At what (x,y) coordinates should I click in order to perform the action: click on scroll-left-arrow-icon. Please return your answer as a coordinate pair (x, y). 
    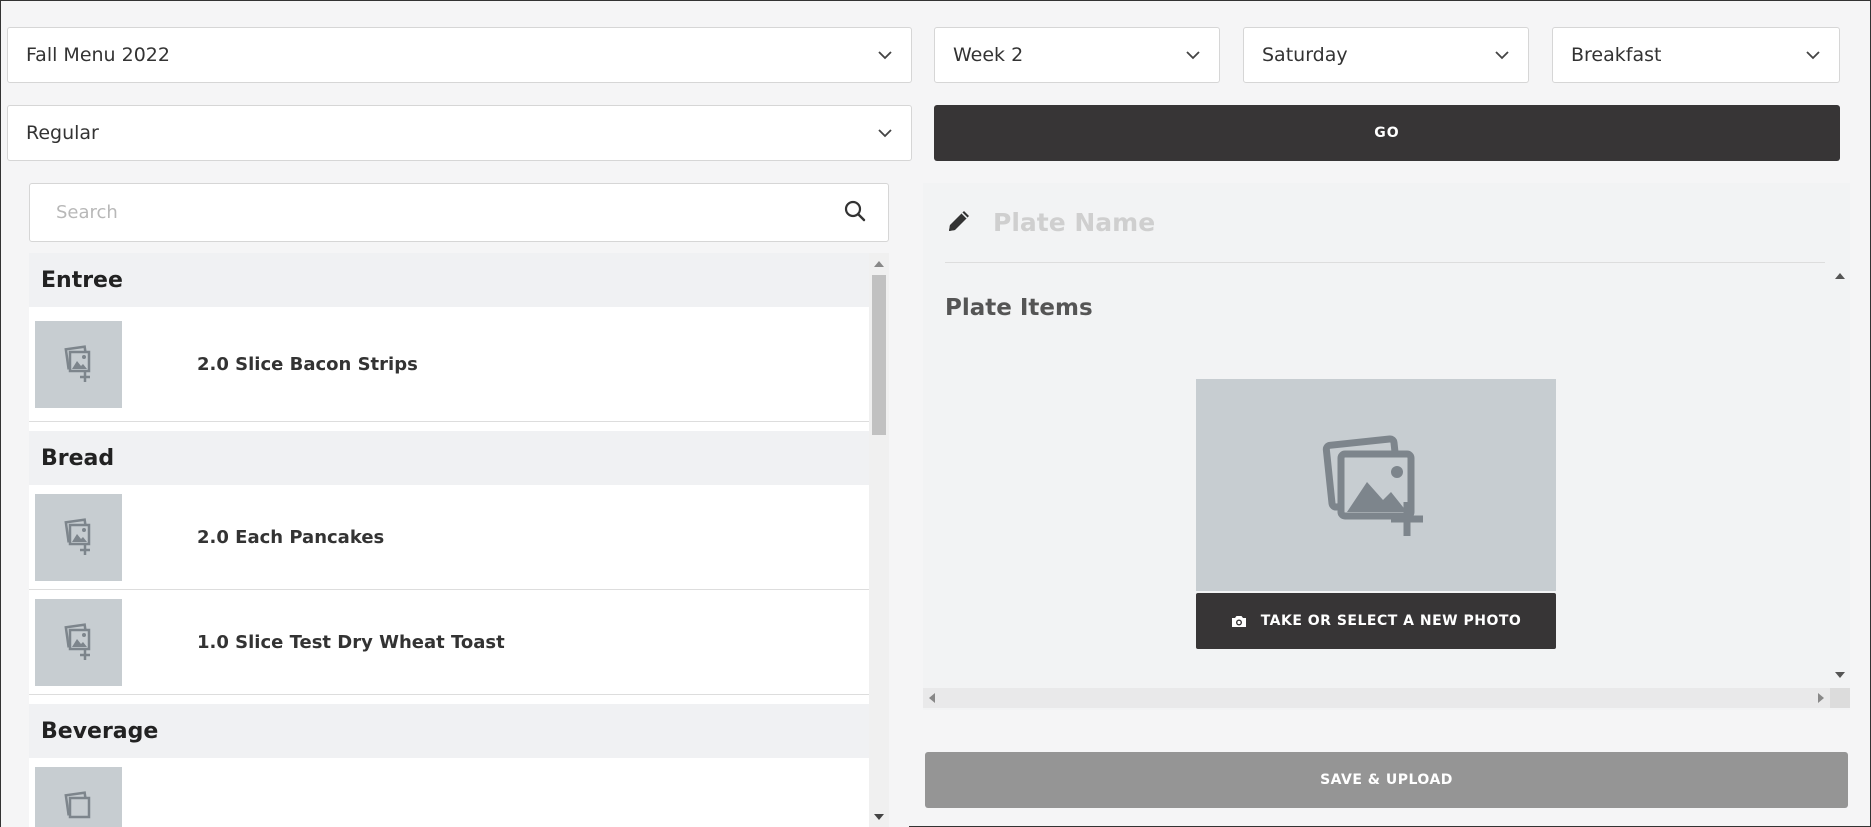
    Looking at the image, I should click on (932, 698).